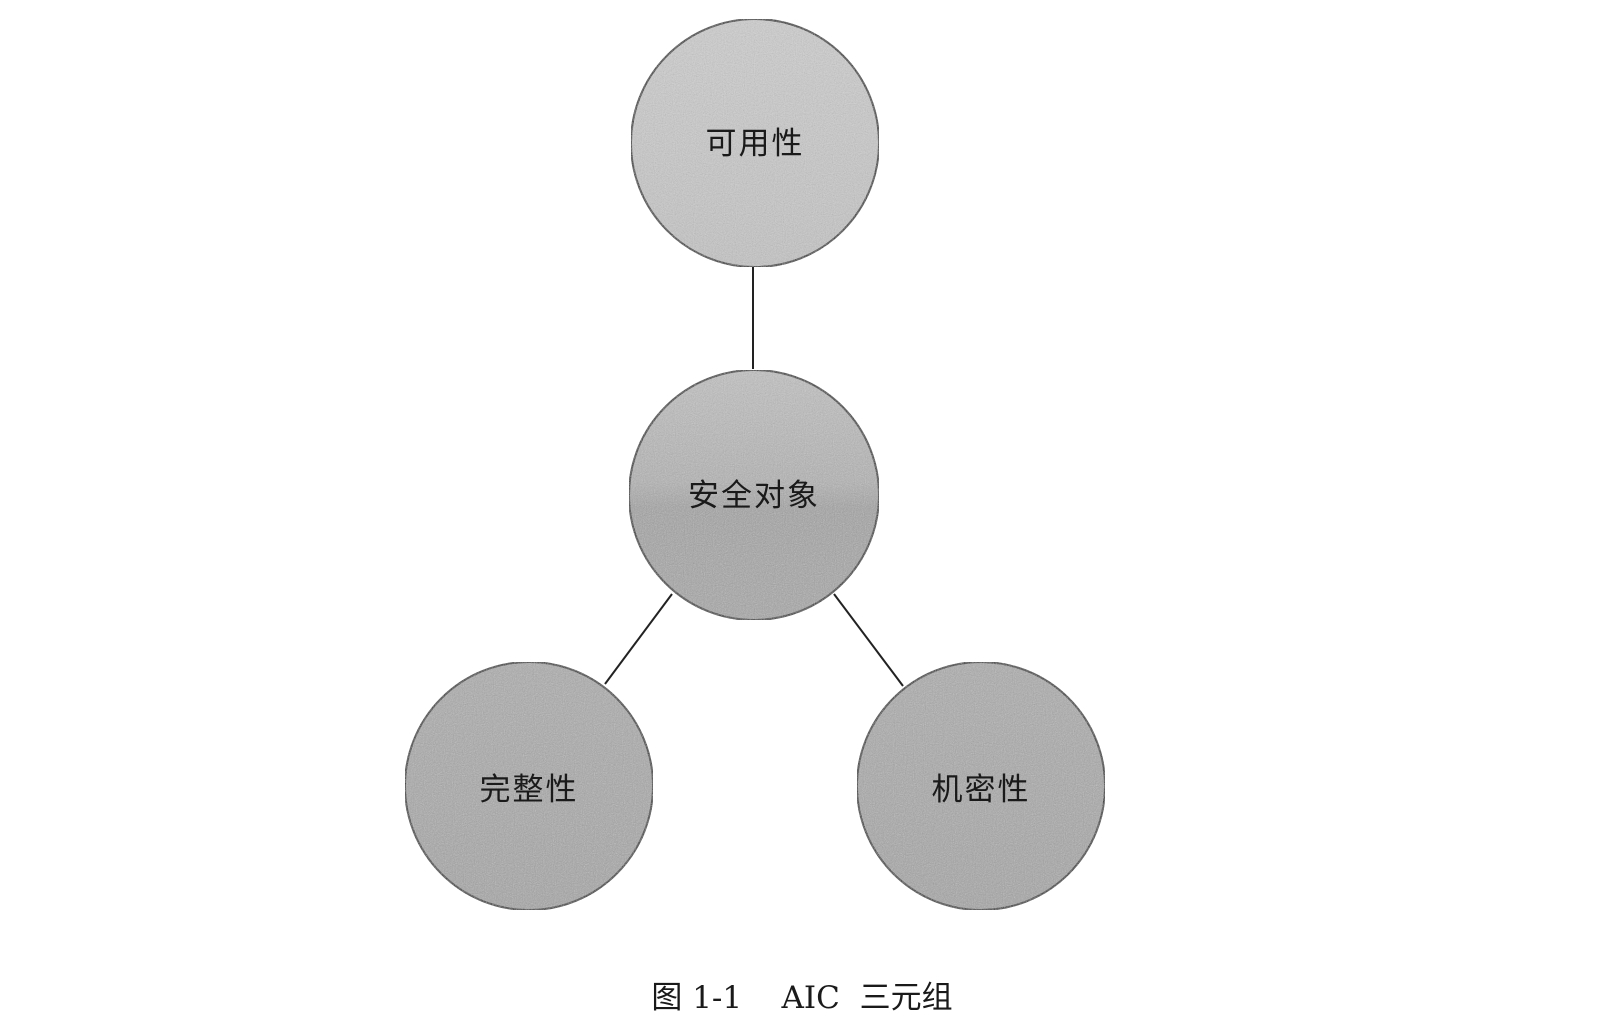  I want to click on node-integrity: 完整性, so click(529, 786).